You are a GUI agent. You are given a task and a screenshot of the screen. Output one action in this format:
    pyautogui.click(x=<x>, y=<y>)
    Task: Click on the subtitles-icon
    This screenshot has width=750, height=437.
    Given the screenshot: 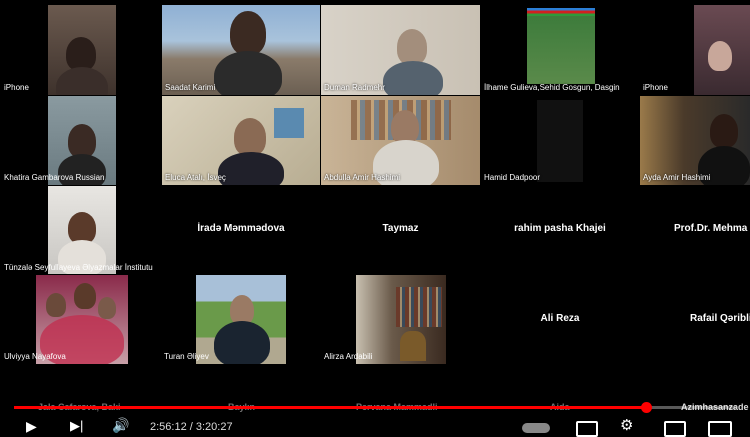 What is the action you would take?
    pyautogui.click(x=587, y=429)
    